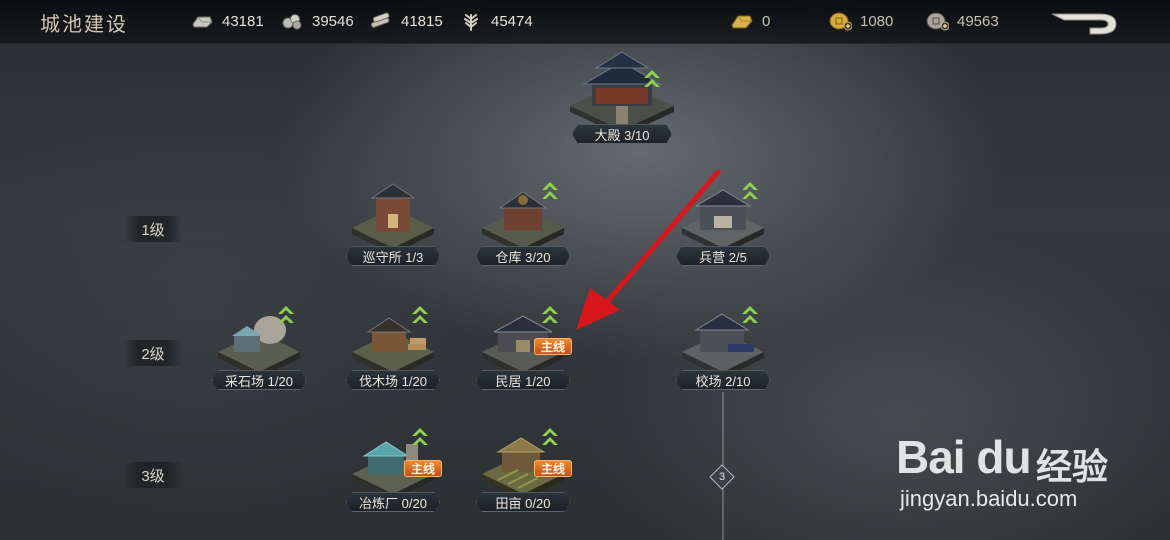  What do you see at coordinates (723, 342) in the screenshot?
I see `building-drill-ground: 校场 2/10` at bounding box center [723, 342].